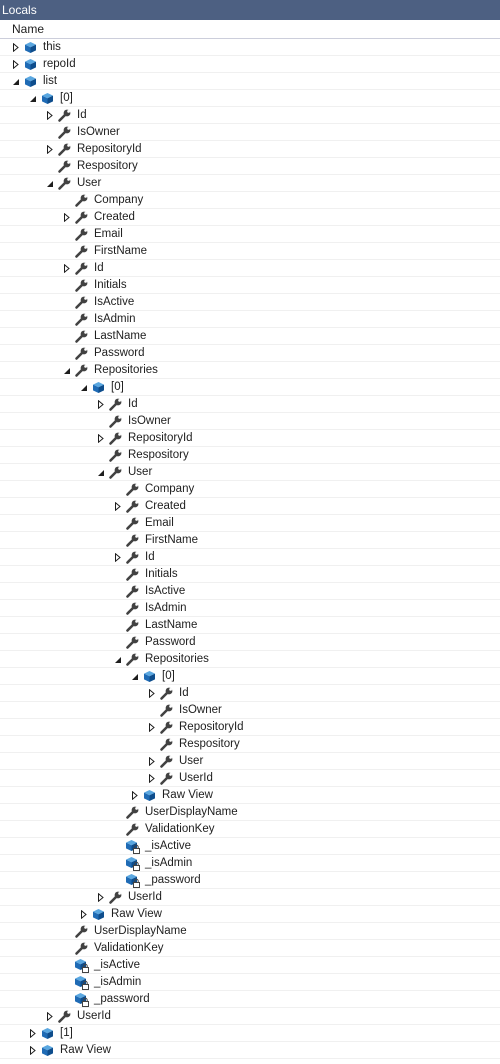 This screenshot has height=1064, width=500. What do you see at coordinates (250, 29) in the screenshot?
I see `name-column-header: Name` at bounding box center [250, 29].